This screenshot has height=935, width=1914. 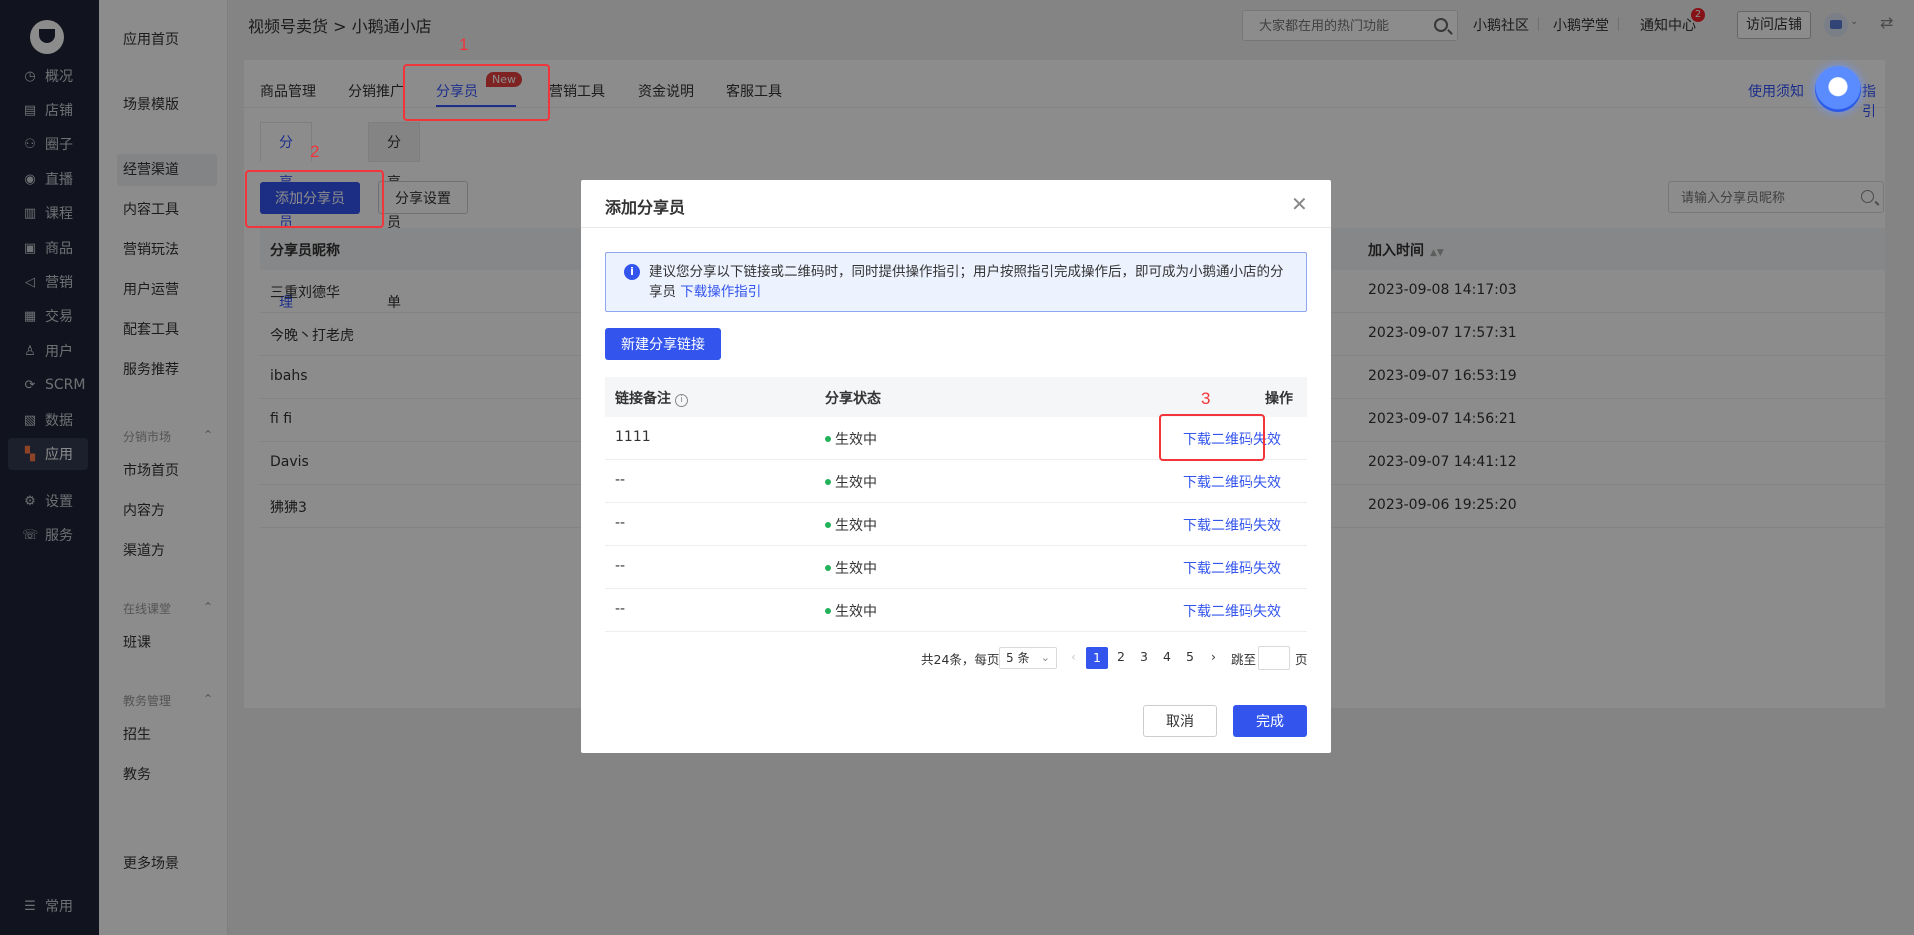 I want to click on annotation-number-3: 3, so click(x=1206, y=398).